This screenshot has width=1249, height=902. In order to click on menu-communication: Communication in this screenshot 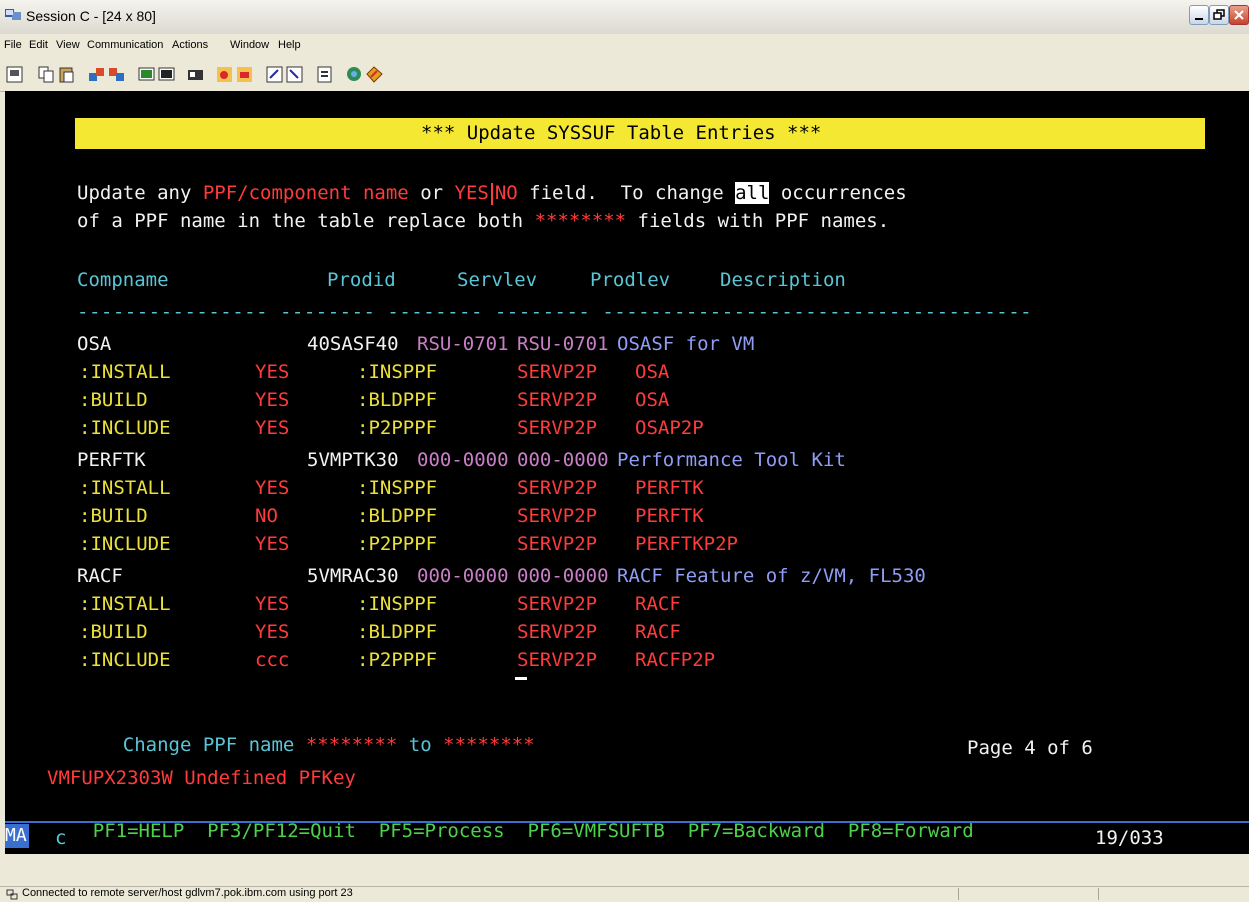, I will do `click(125, 45)`.